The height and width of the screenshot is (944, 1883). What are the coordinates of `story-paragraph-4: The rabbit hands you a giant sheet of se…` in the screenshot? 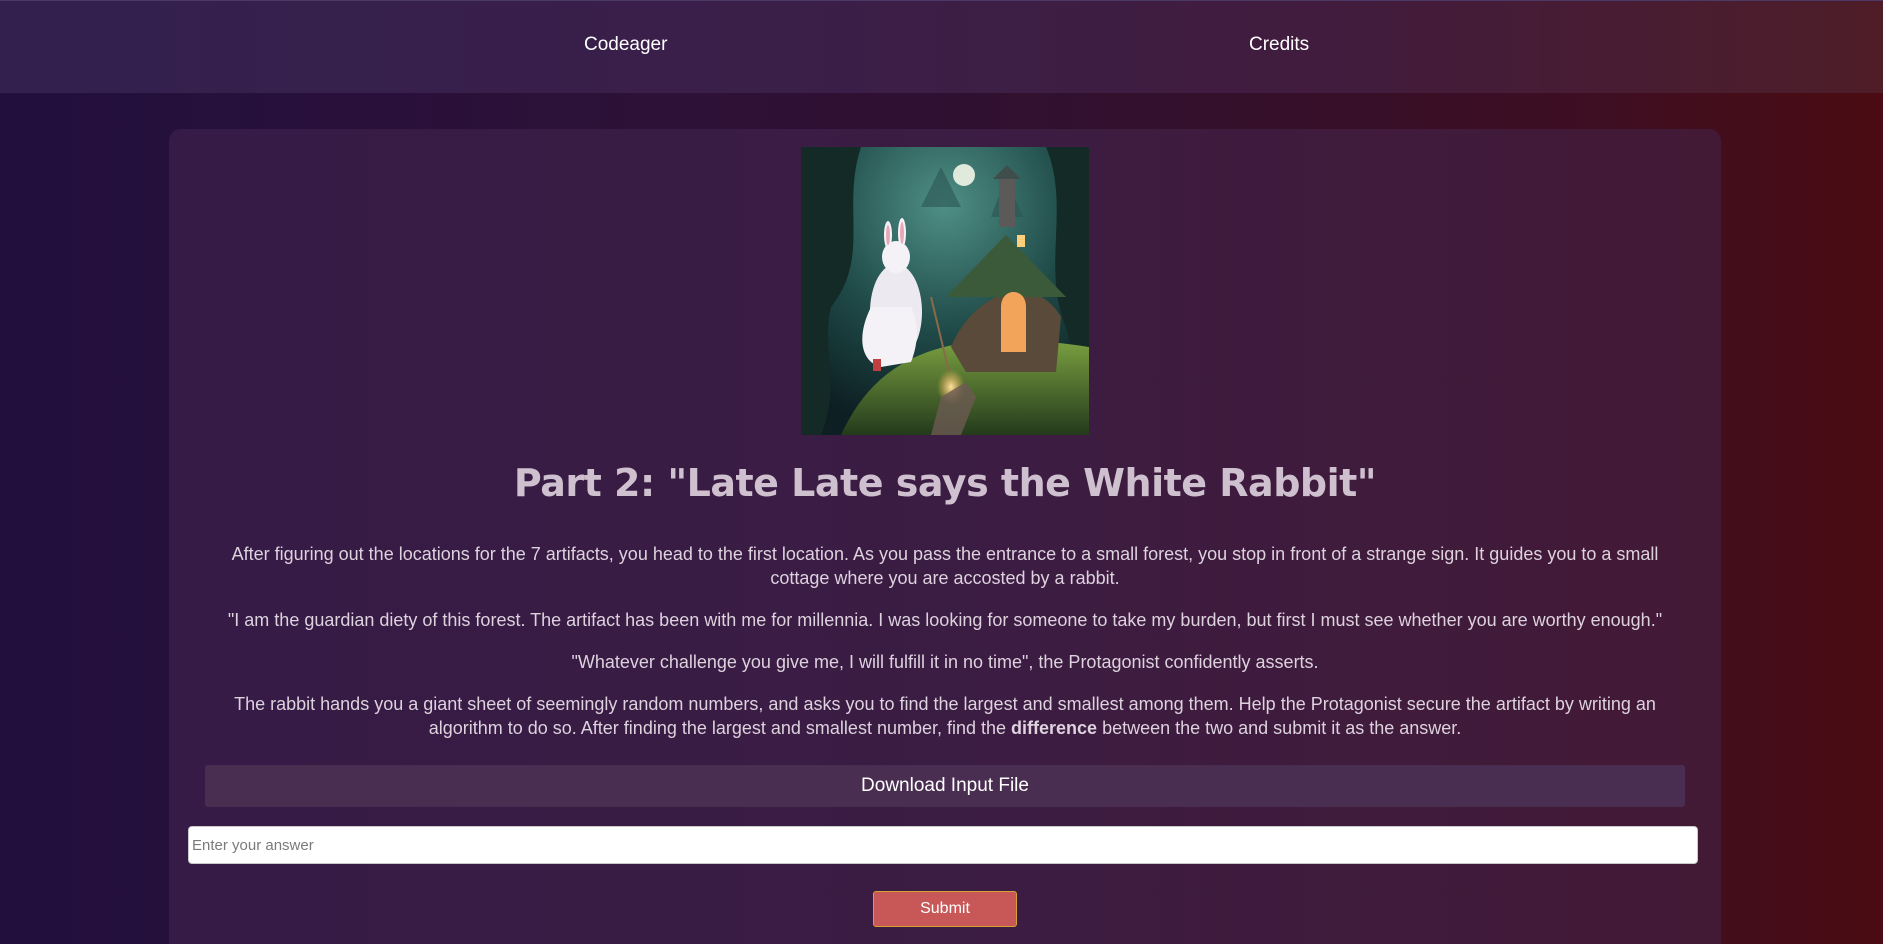 It's located at (945, 716).